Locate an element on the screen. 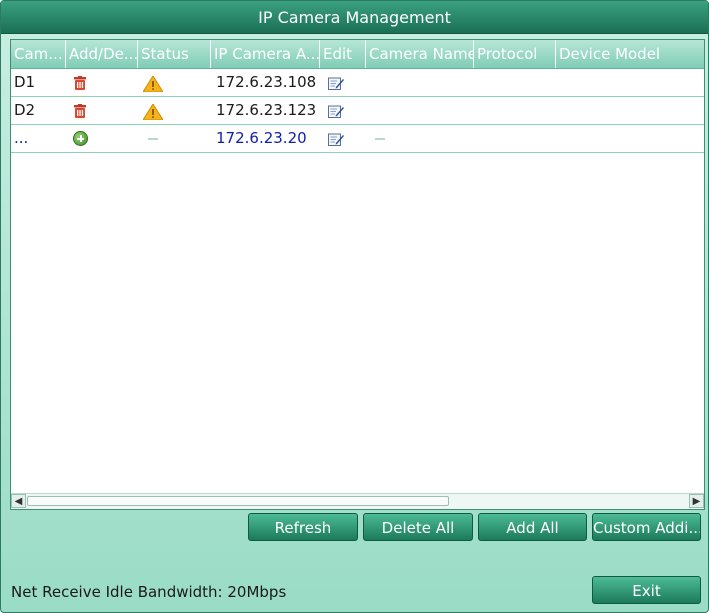  table-row: D2 172.6.23.123 is located at coordinates (357, 111).